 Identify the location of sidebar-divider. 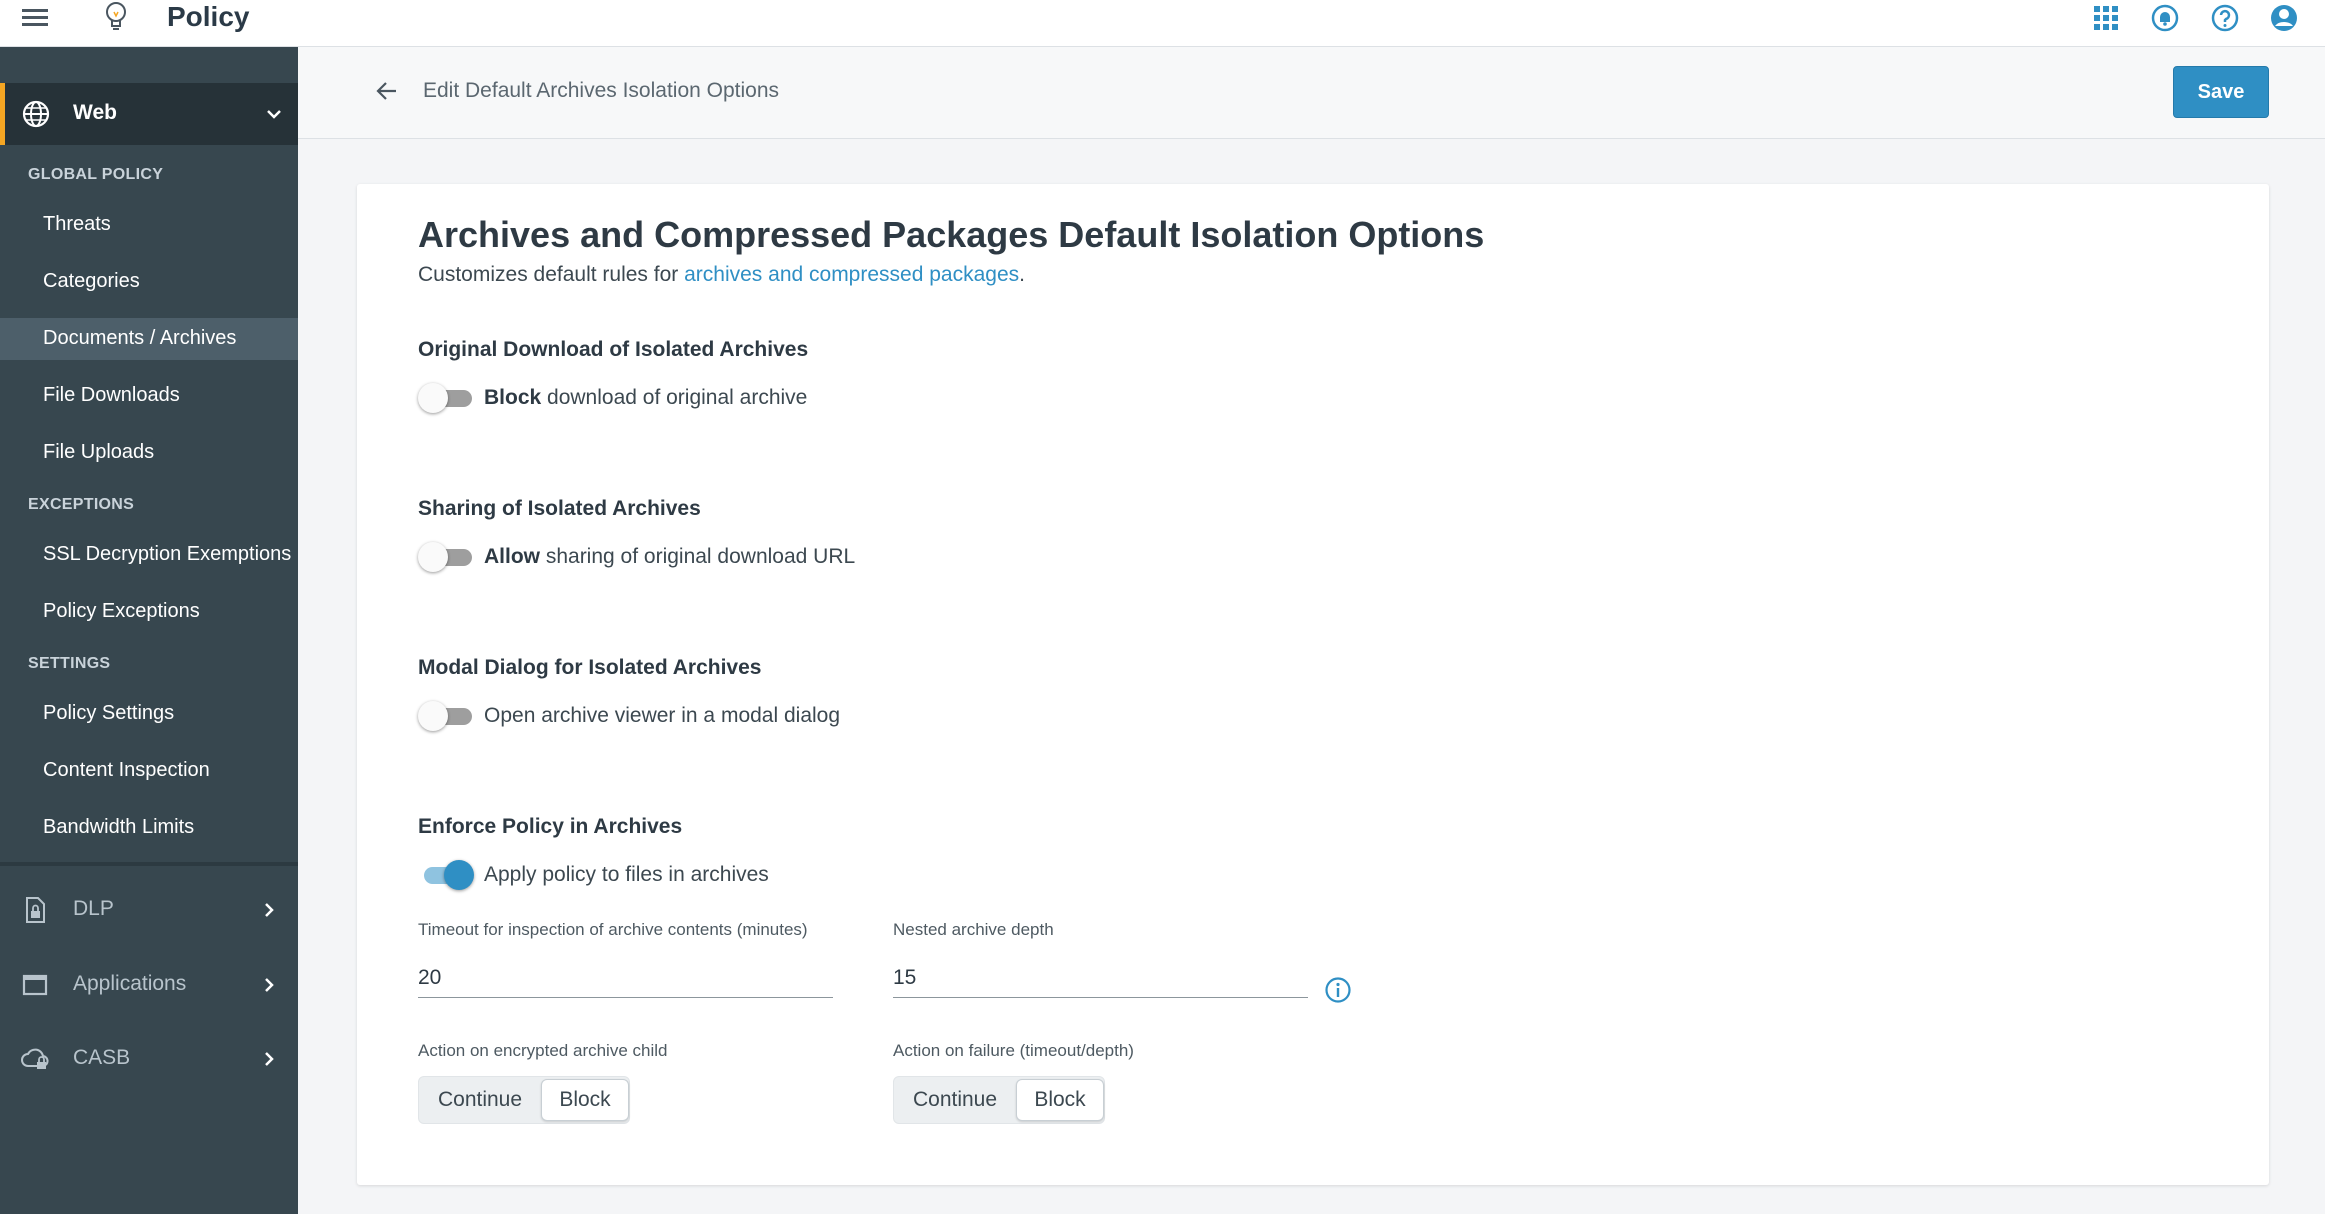
(149, 864).